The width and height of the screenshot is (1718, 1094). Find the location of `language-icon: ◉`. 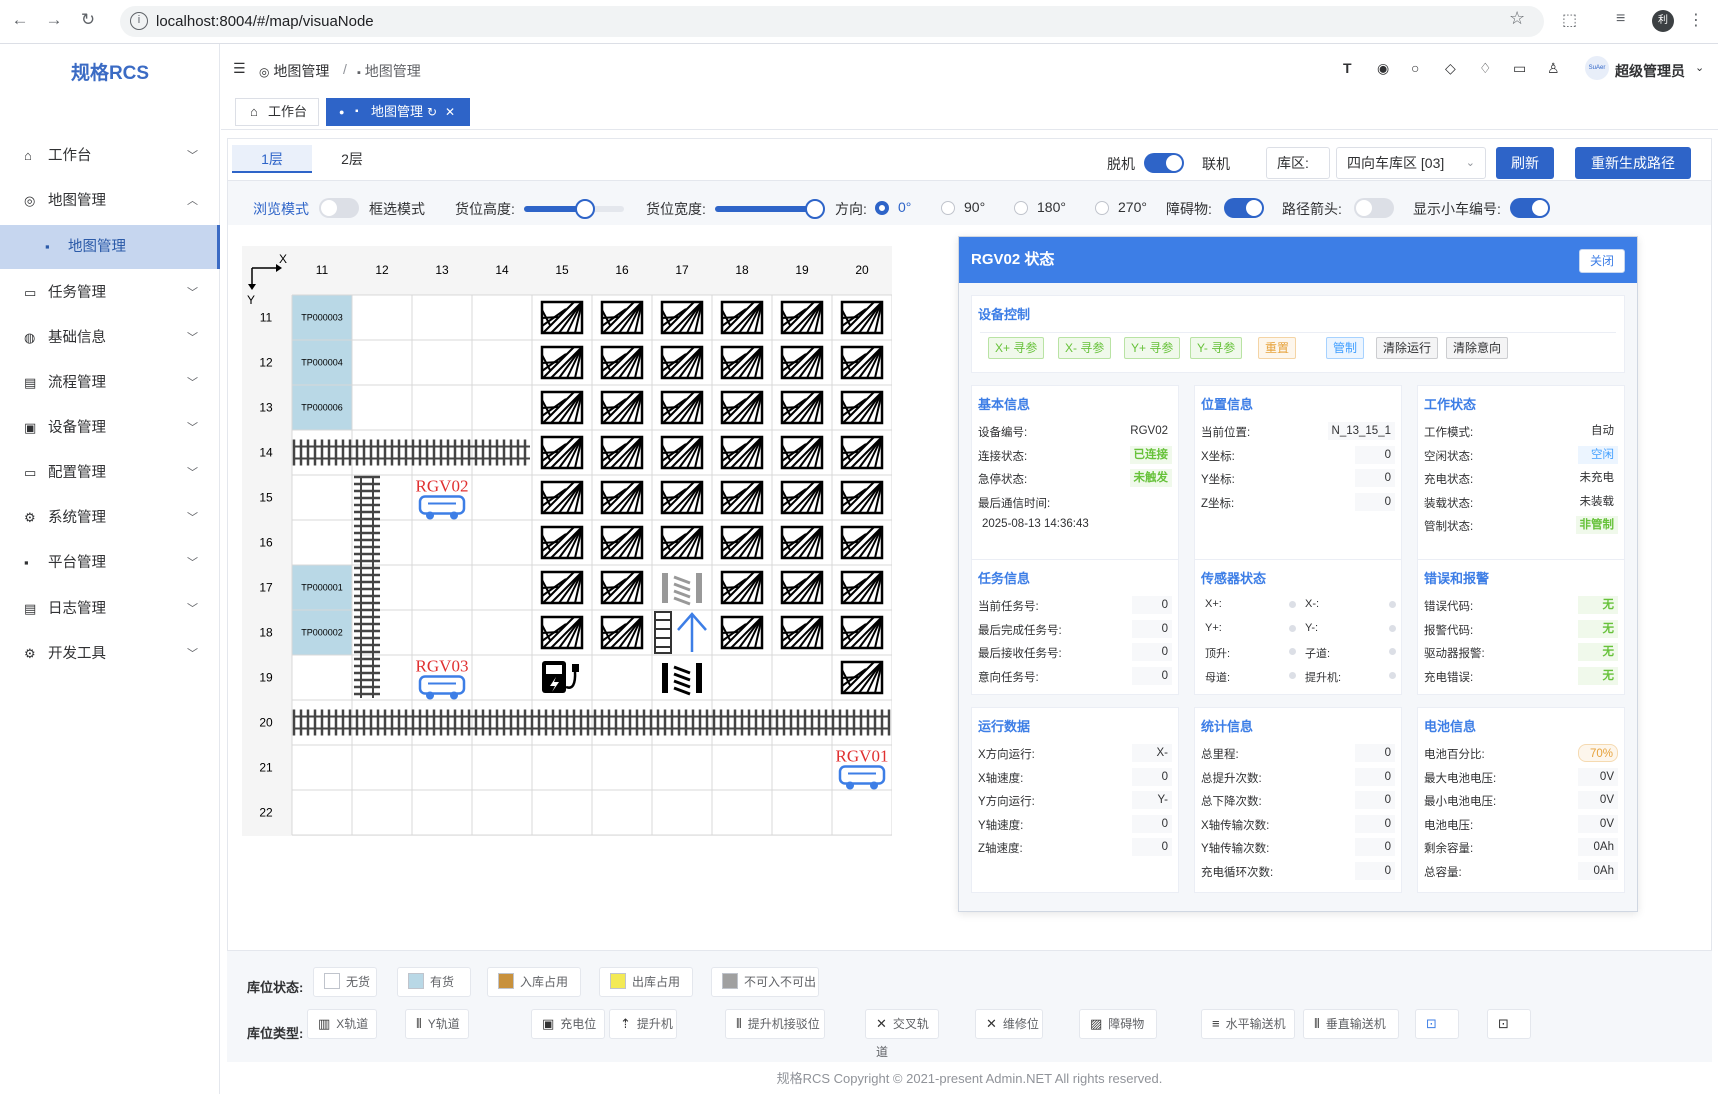

language-icon: ◉ is located at coordinates (1383, 68).